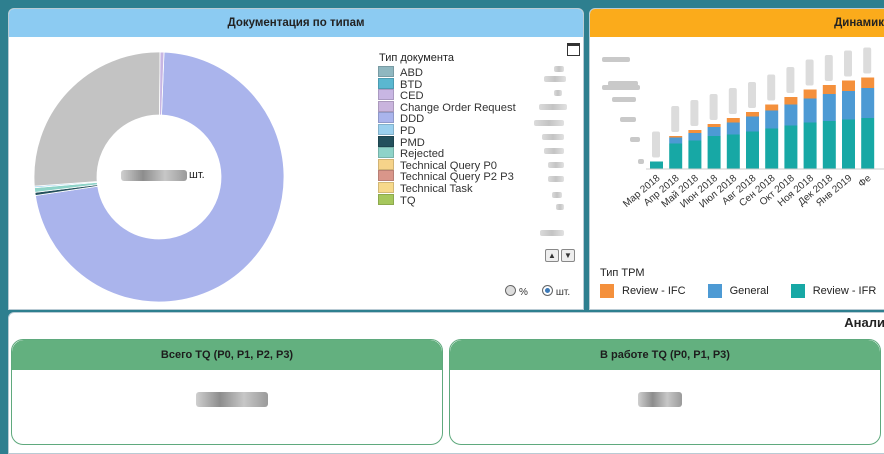 Image resolution: width=884 pixels, height=454 pixels. Describe the element at coordinates (447, 83) in the screenshot. I see `legend-item: BTD` at that location.